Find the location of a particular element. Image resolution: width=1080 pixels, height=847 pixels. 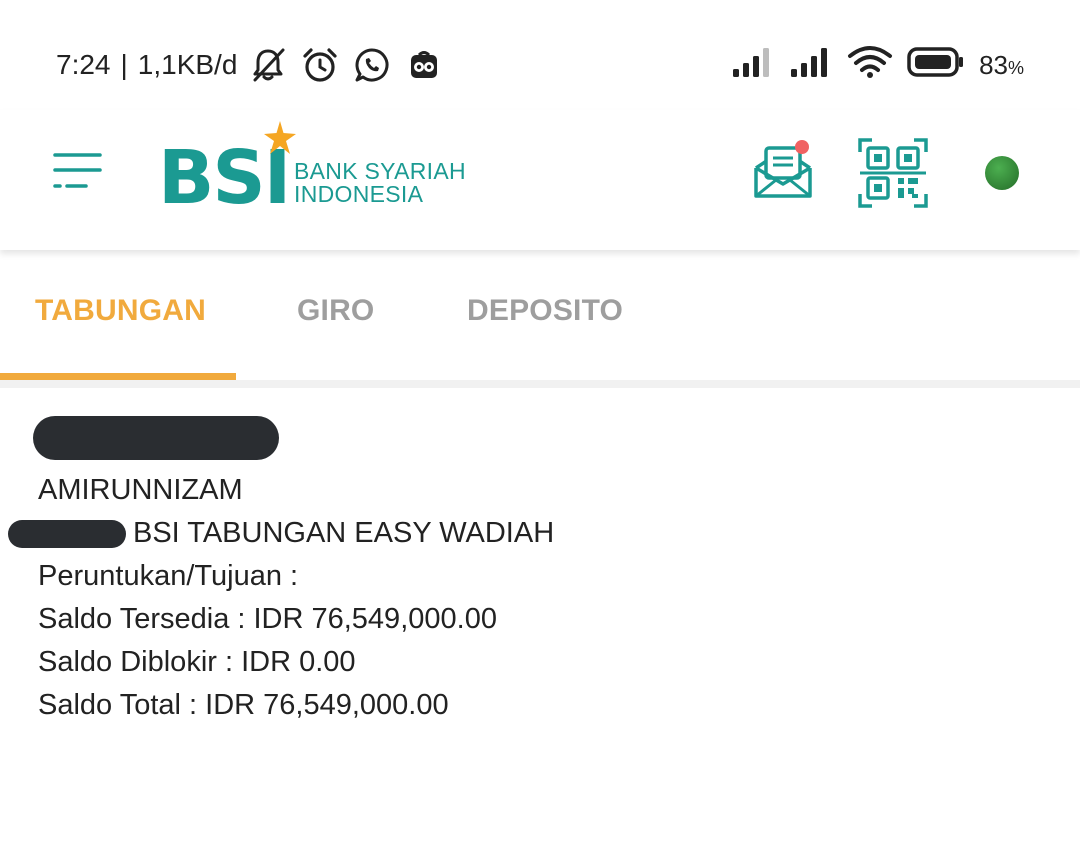

redacted-account-code is located at coordinates (67, 534).